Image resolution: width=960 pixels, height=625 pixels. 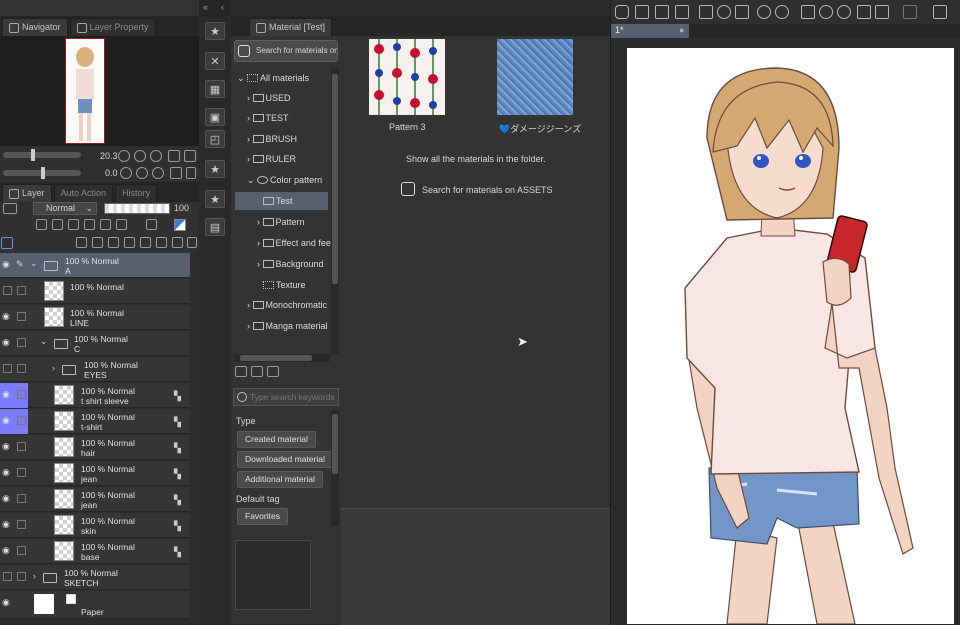 What do you see at coordinates (287, 305) in the screenshot?
I see `tree-monochromatic: › Monochromatic` at bounding box center [287, 305].